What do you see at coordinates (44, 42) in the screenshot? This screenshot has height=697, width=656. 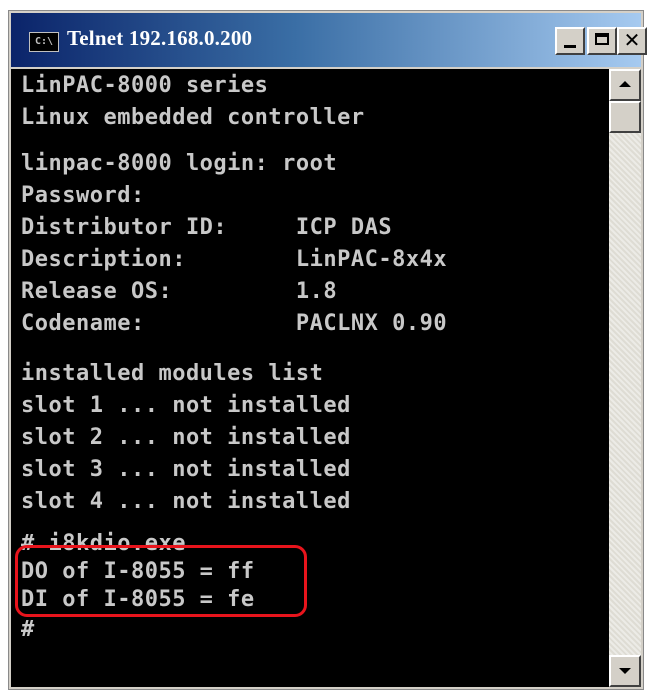 I see `console-icon: C:\` at bounding box center [44, 42].